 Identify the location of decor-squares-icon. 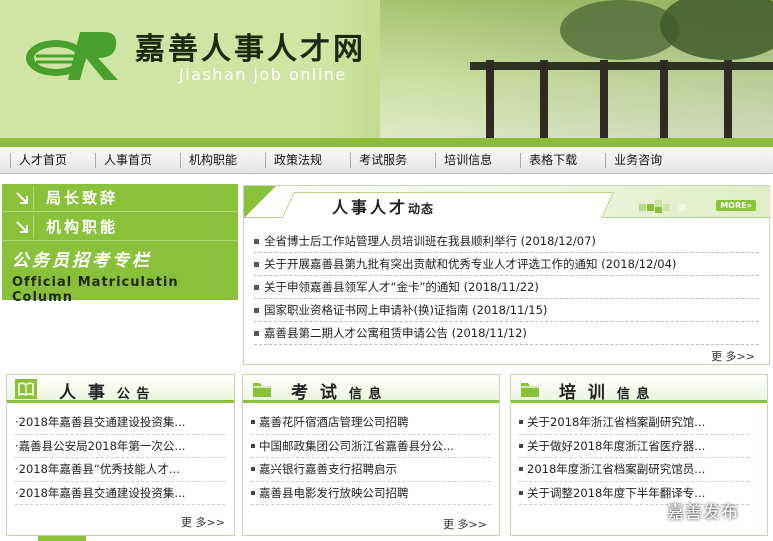
(662, 206).